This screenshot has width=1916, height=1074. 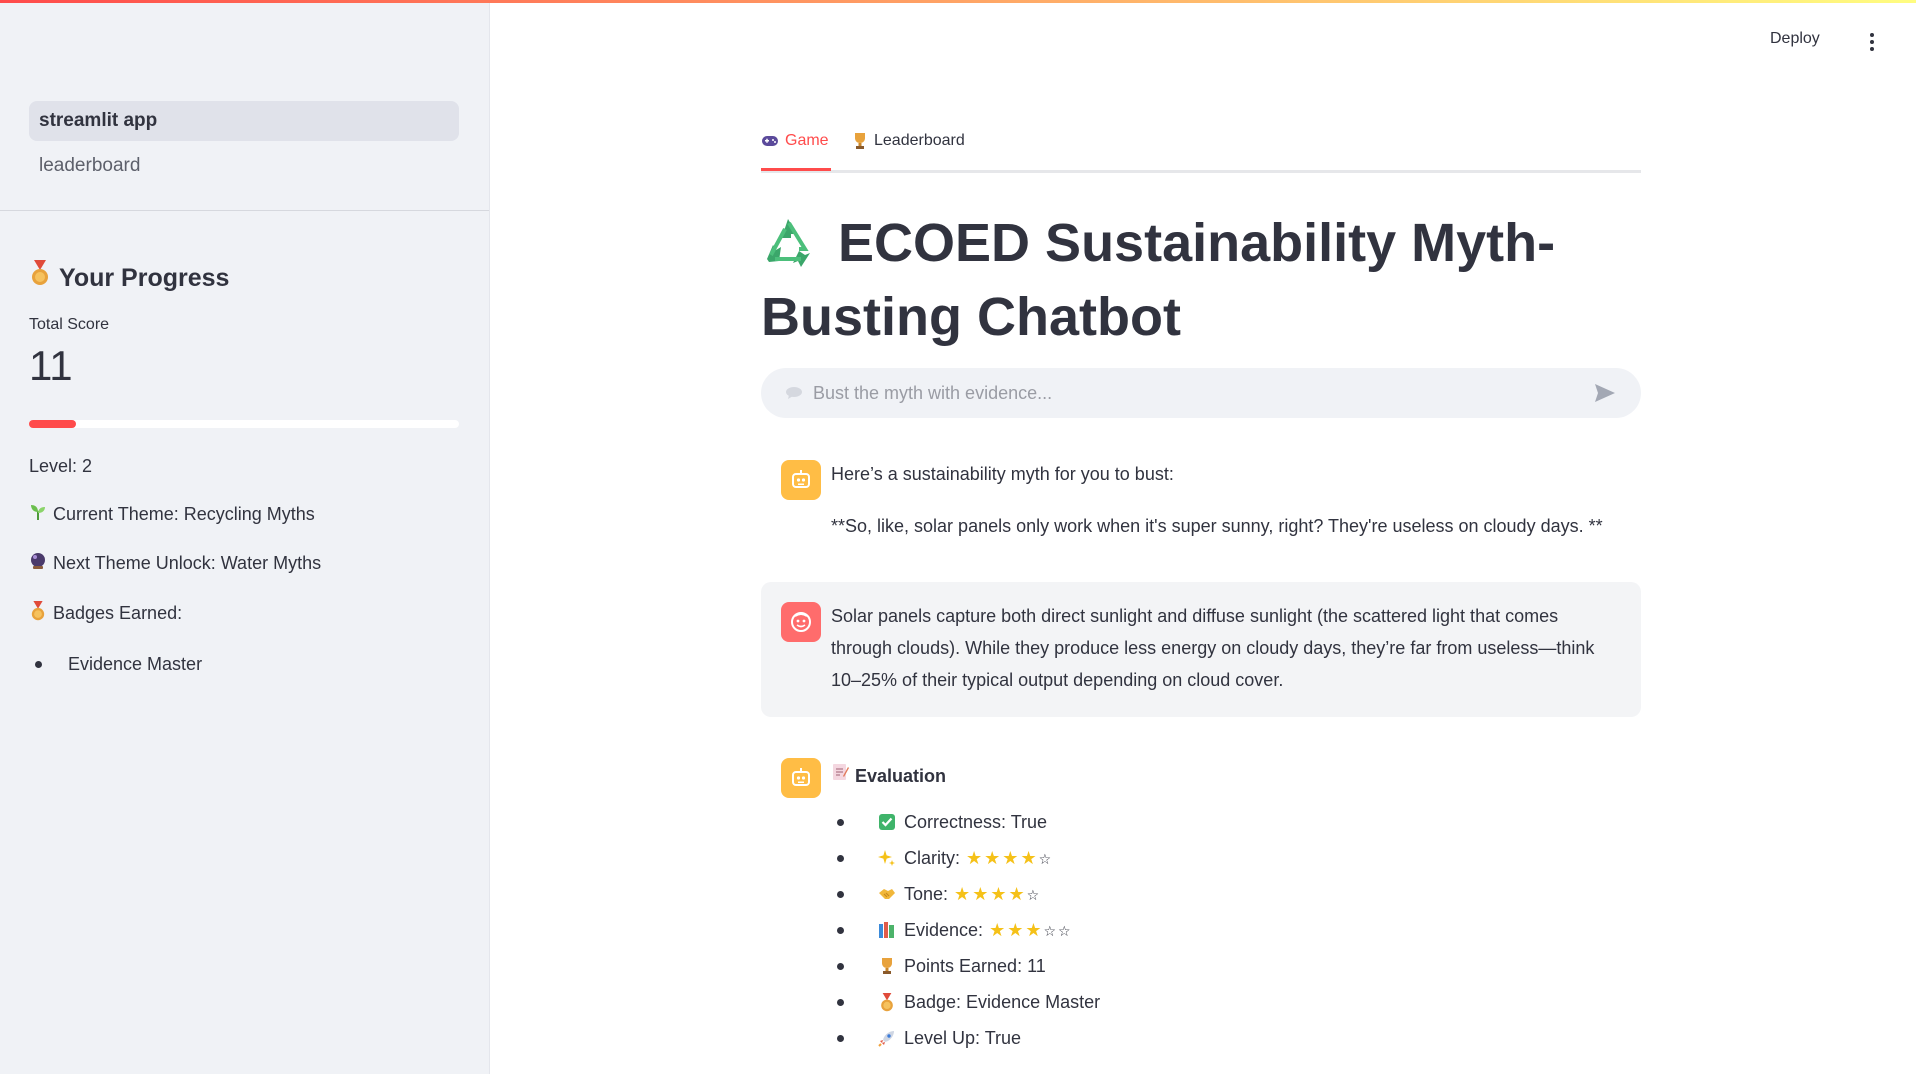 I want to click on chat-input, so click(x=1193, y=393).